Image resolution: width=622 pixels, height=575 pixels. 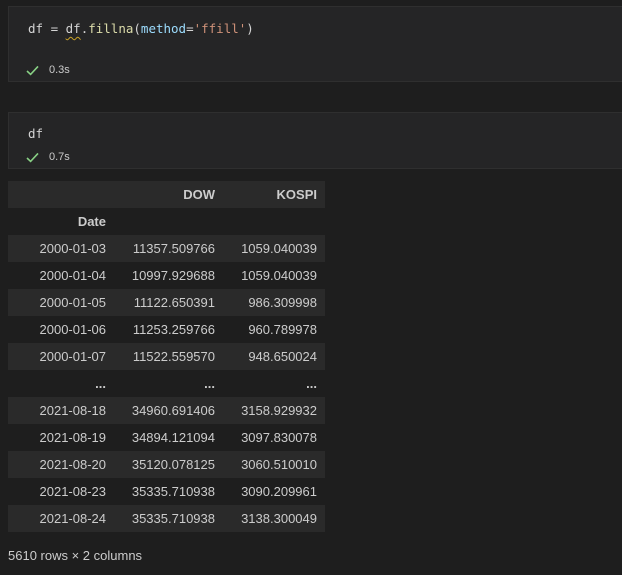 What do you see at coordinates (274, 356) in the screenshot?
I see `cell-kospi: 948.650024` at bounding box center [274, 356].